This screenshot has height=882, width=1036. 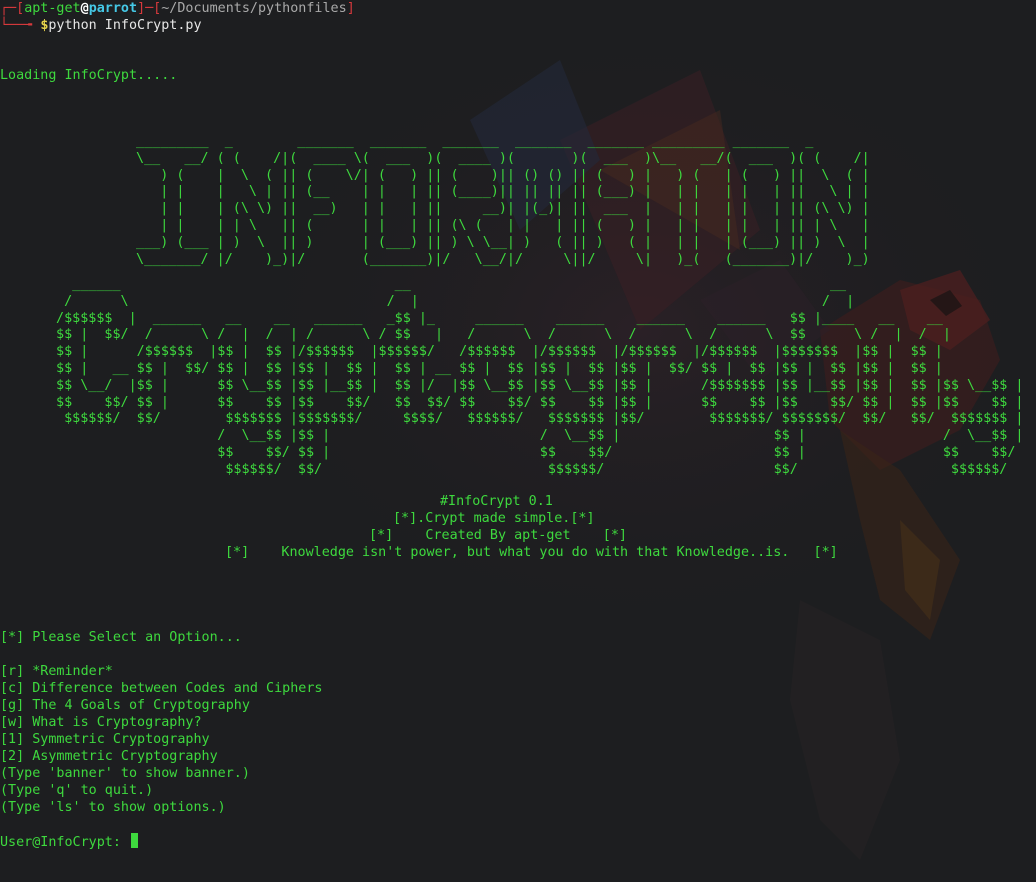 I want to click on input-line: User@InfoCrypt:, so click(x=69, y=841).